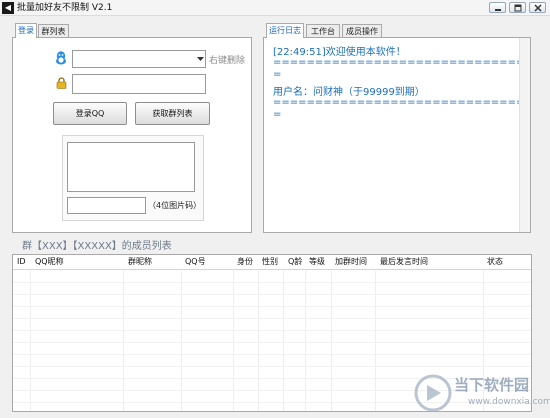  I want to click on app-icon: ◀, so click(8, 8).